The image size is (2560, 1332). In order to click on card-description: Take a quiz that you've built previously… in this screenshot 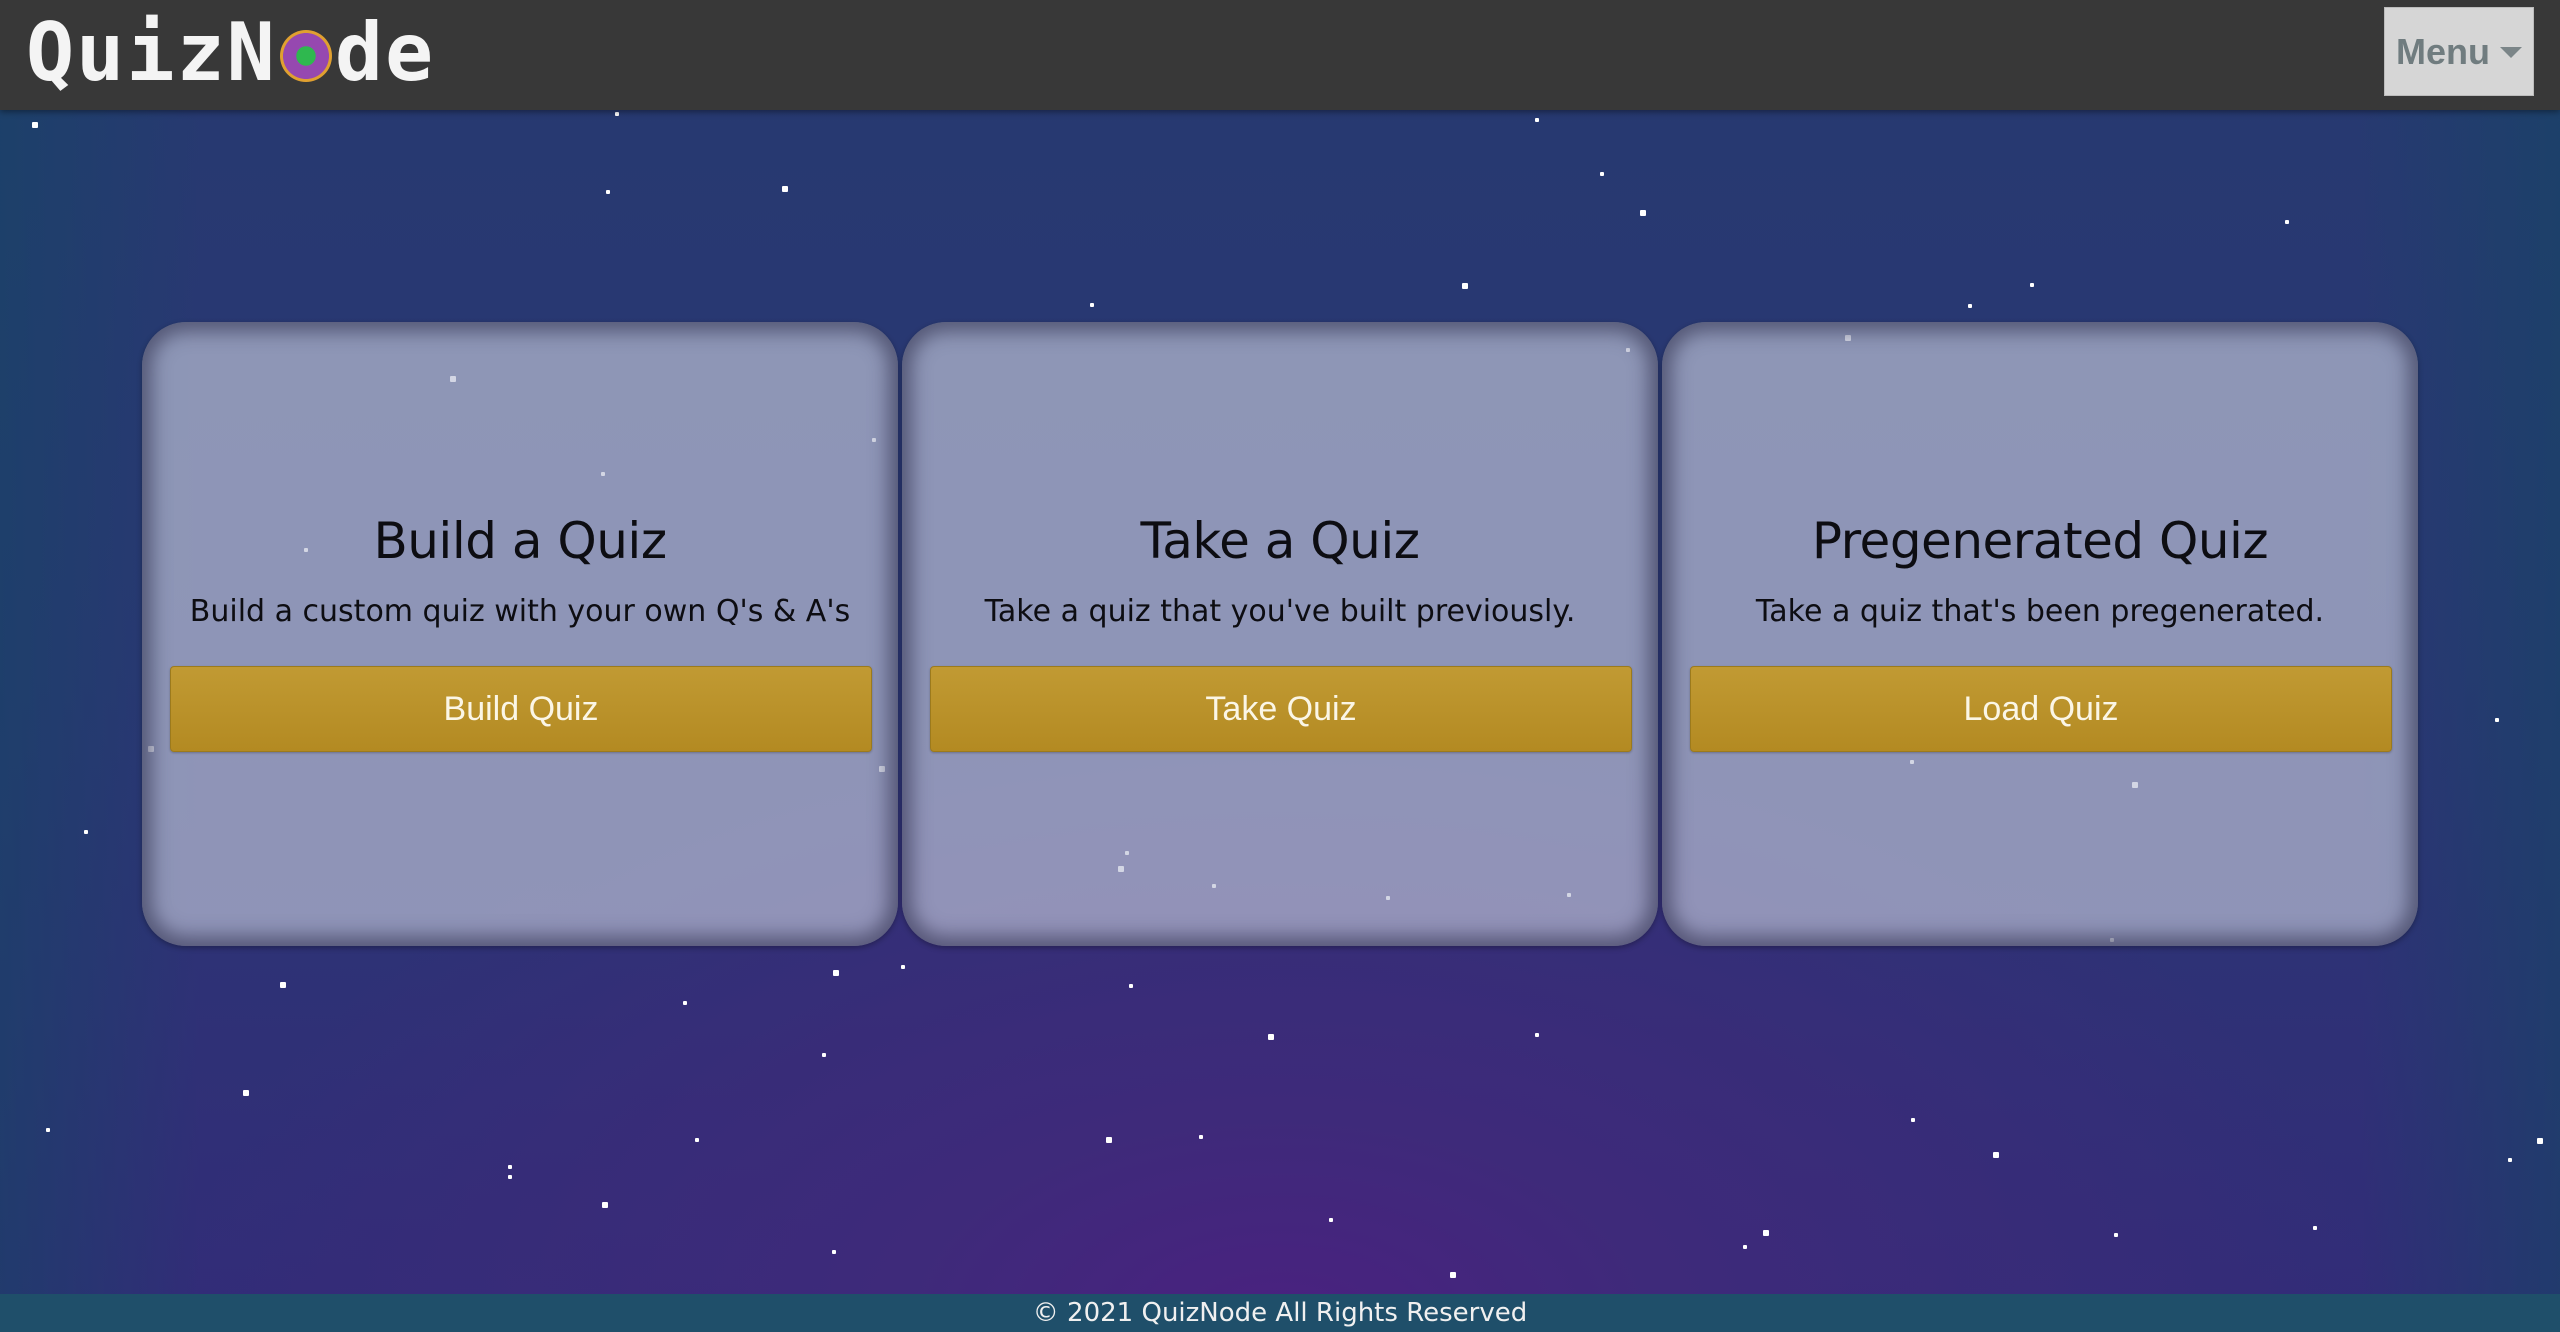, I will do `click(1280, 611)`.